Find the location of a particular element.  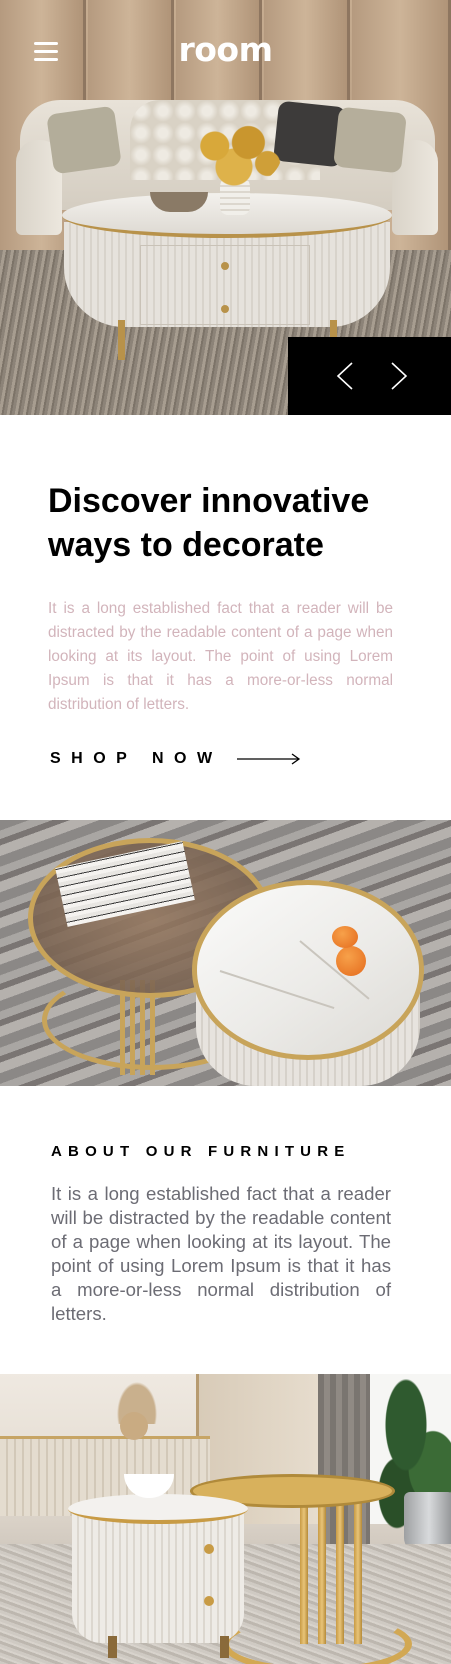

marble-table-top is located at coordinates (308, 970).